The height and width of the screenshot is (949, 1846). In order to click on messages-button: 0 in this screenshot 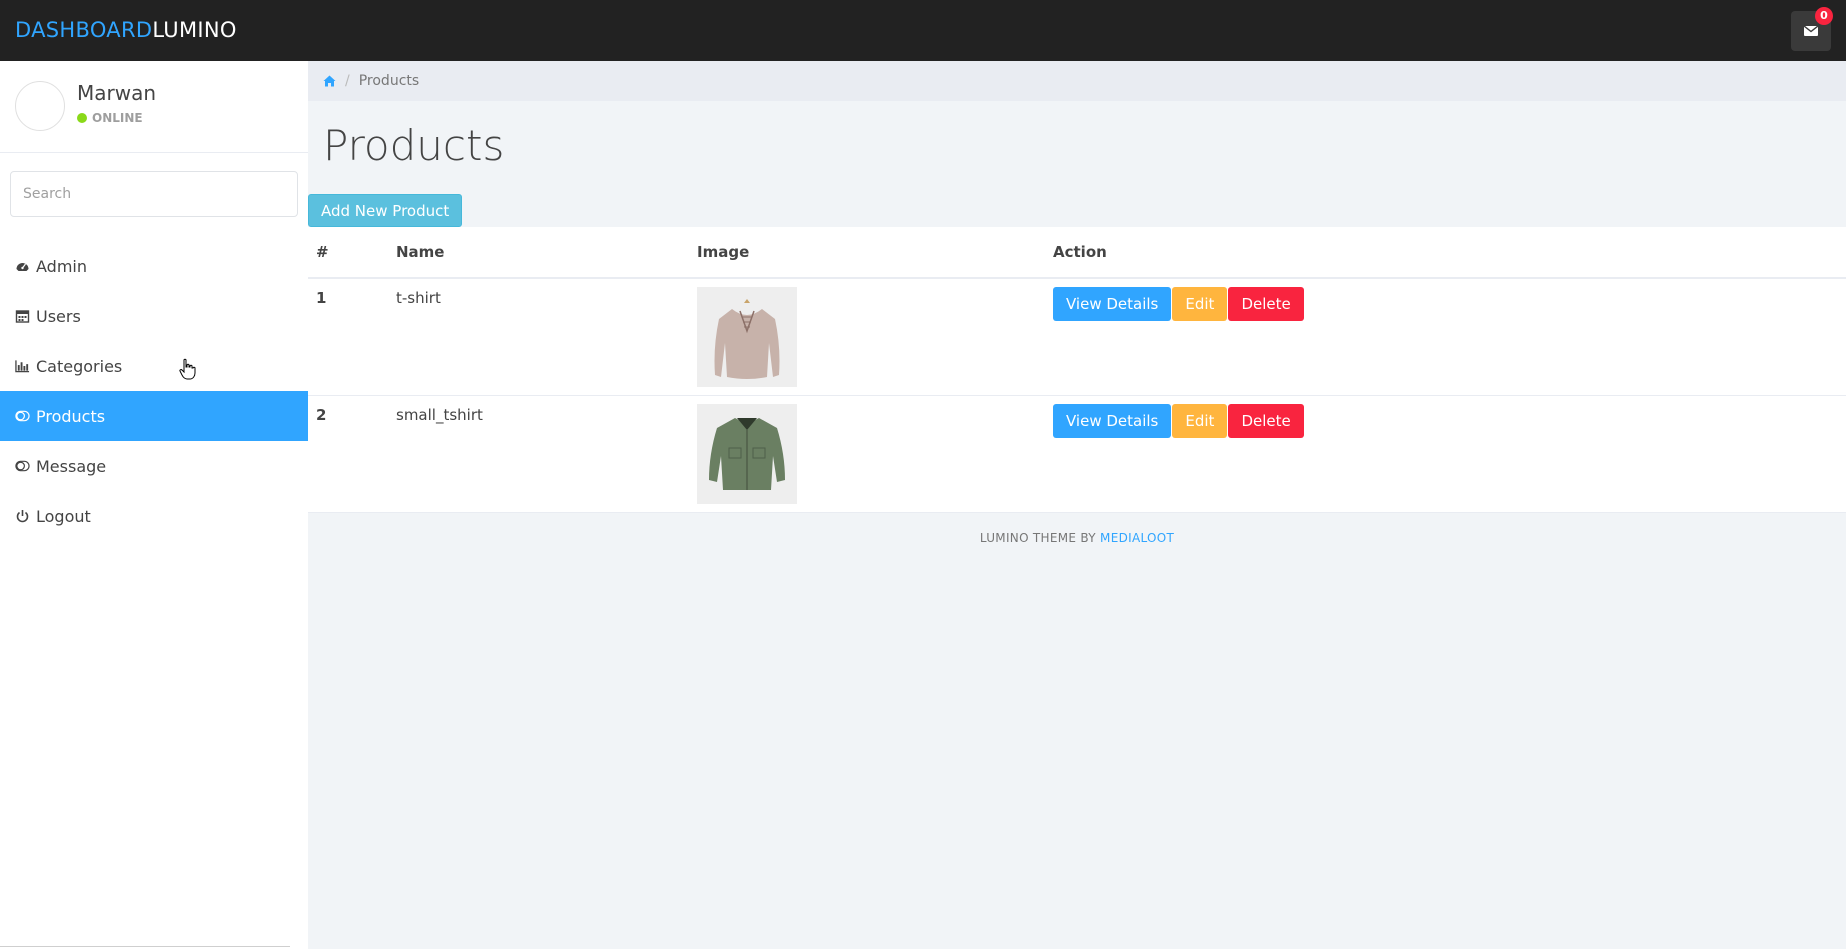, I will do `click(1812, 29)`.